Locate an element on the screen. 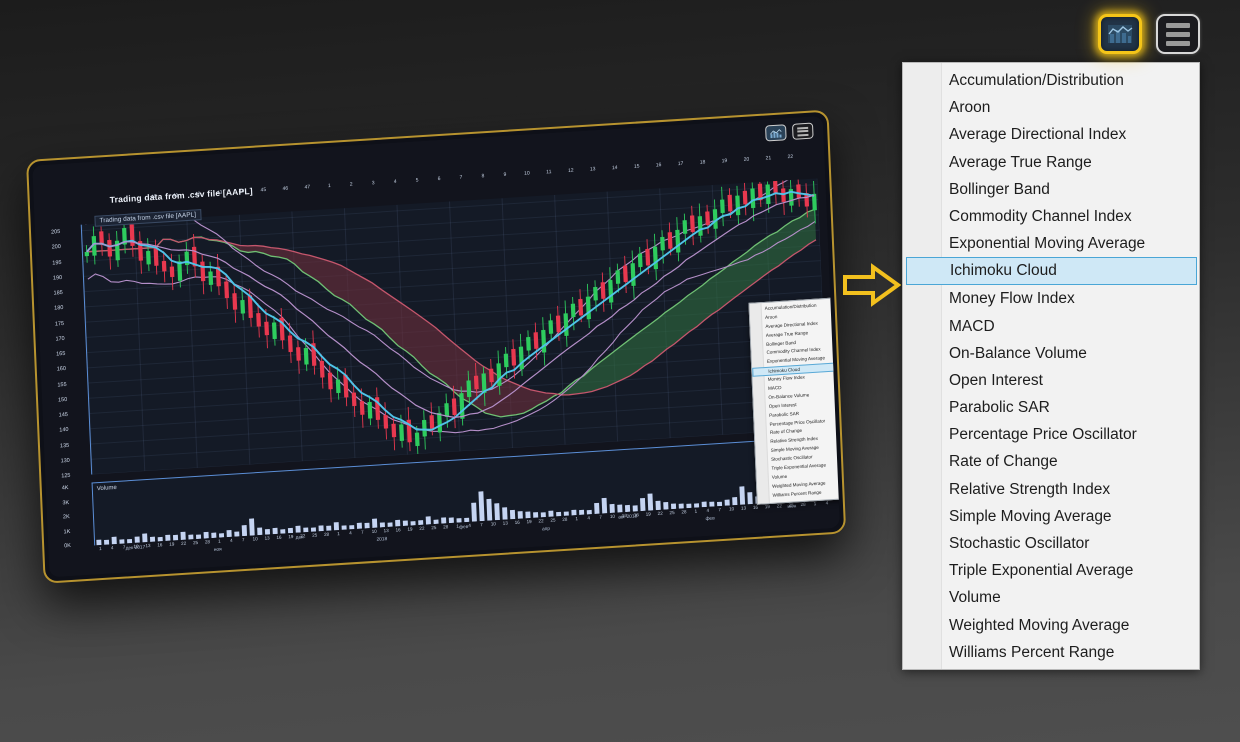  volume-label: Volume is located at coordinates (106, 488).